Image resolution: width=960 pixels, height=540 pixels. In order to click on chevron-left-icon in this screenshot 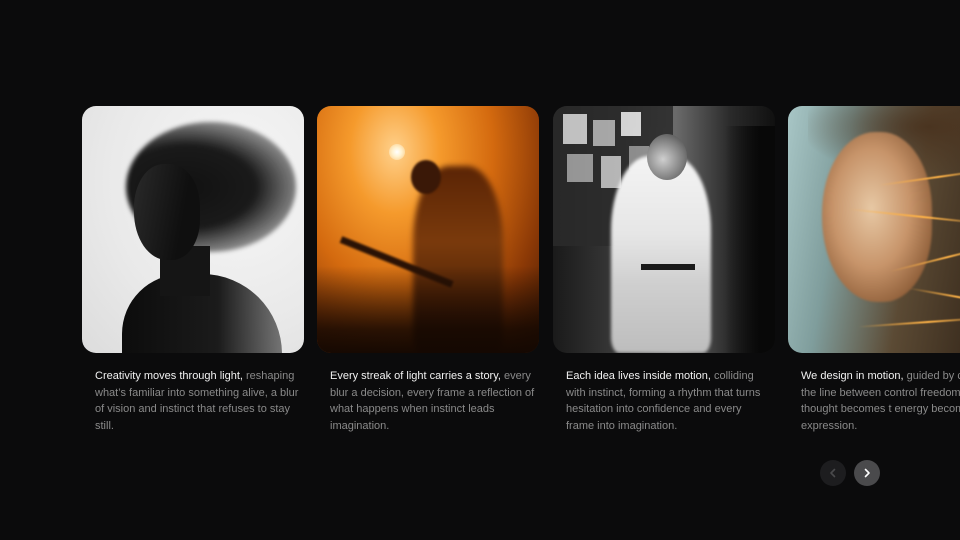, I will do `click(833, 473)`.